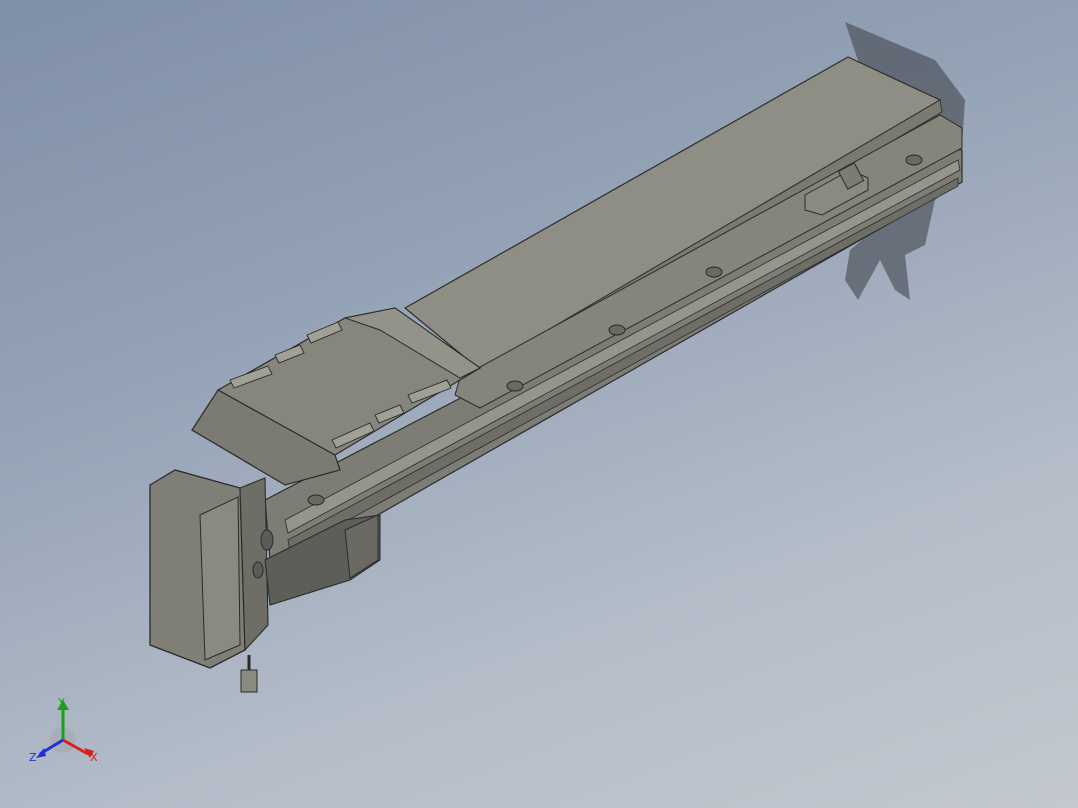 This screenshot has height=808, width=1078. What do you see at coordinates (249, 681) in the screenshot?
I see `cable-connector` at bounding box center [249, 681].